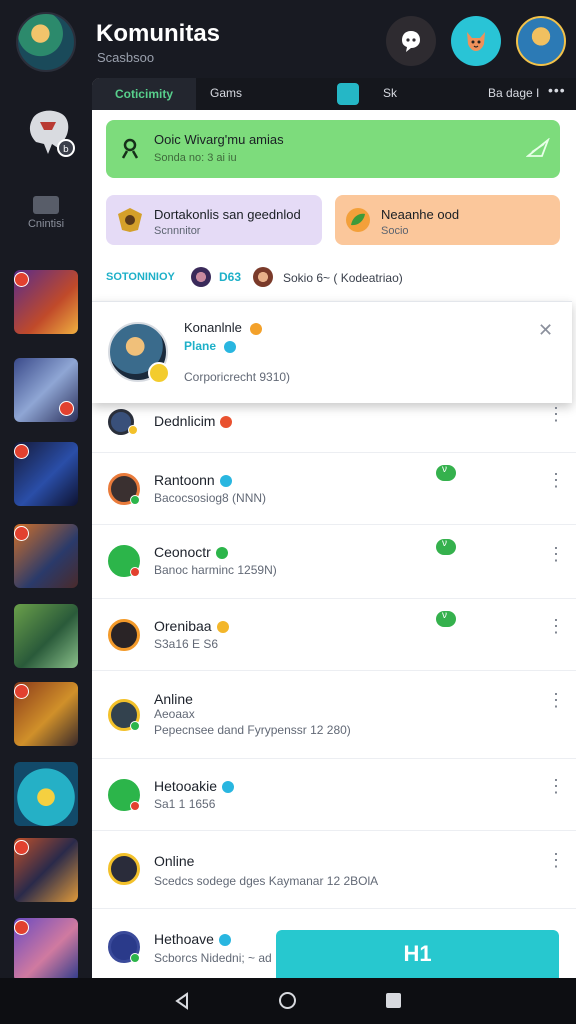 Image resolution: width=576 pixels, height=1024 pixels. What do you see at coordinates (194, 786) in the screenshot?
I see `row-name: Hetooakie` at bounding box center [194, 786].